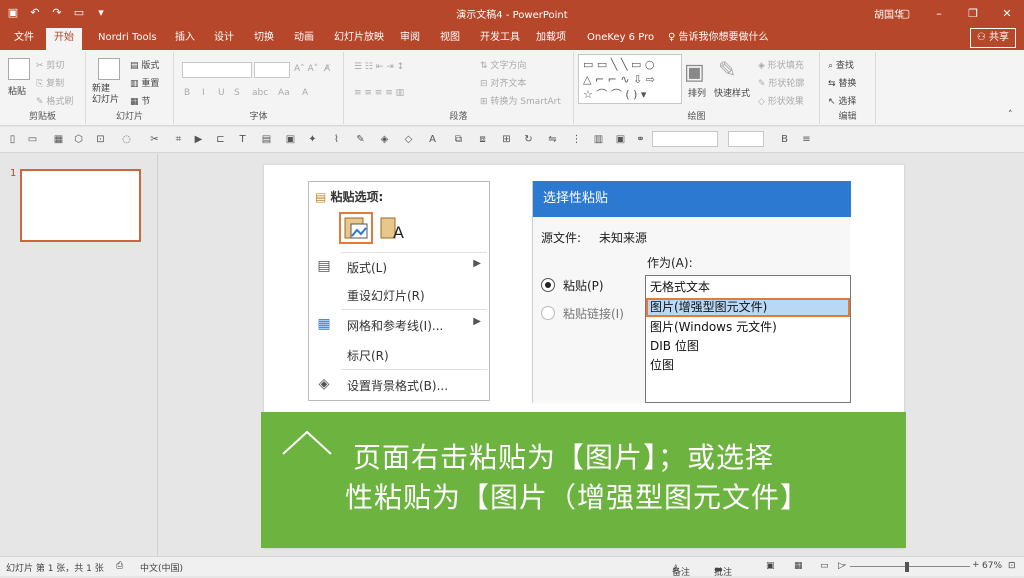 This screenshot has height=578, width=1024. I want to click on picture-icon: ⊡, so click(100, 139).